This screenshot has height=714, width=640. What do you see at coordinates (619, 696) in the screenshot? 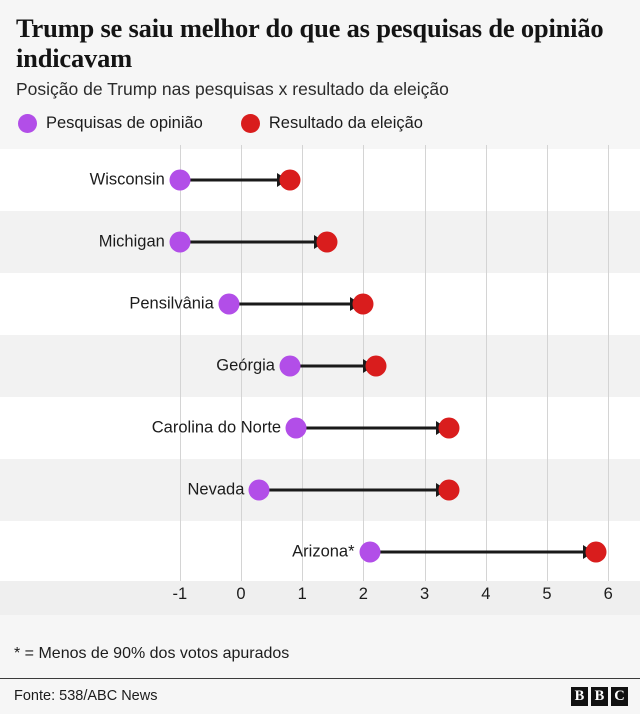
I see `bbc-logo-letter: C` at bounding box center [619, 696].